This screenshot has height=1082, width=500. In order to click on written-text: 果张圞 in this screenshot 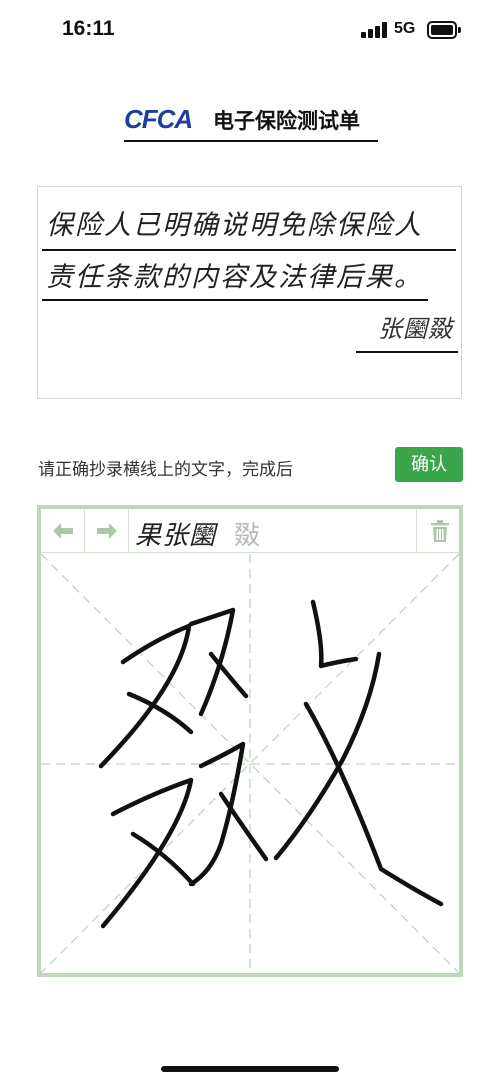, I will do `click(176, 536)`.